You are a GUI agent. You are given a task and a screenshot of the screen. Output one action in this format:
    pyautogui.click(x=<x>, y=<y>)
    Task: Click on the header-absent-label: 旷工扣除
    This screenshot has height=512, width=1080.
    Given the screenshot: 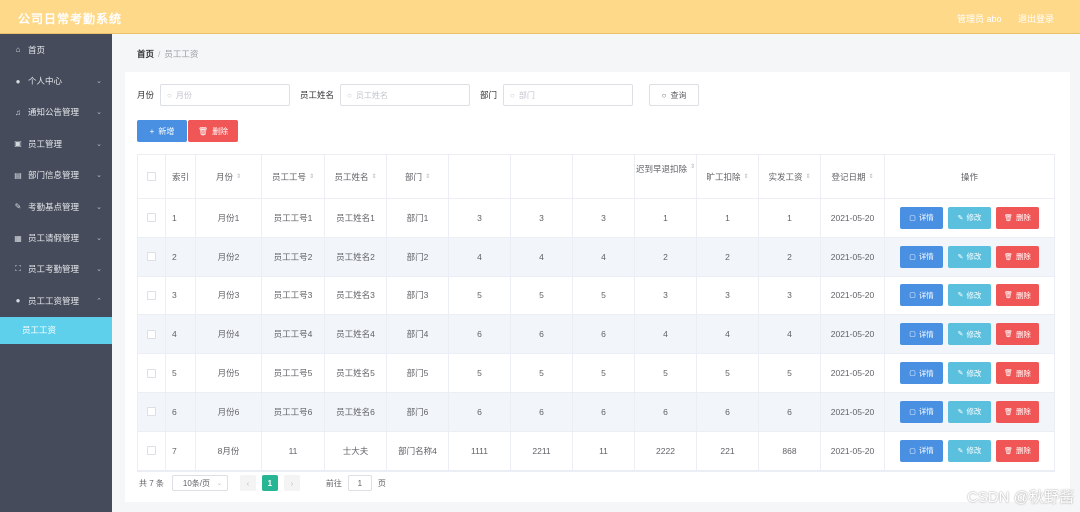 What is the action you would take?
    pyautogui.click(x=723, y=176)
    